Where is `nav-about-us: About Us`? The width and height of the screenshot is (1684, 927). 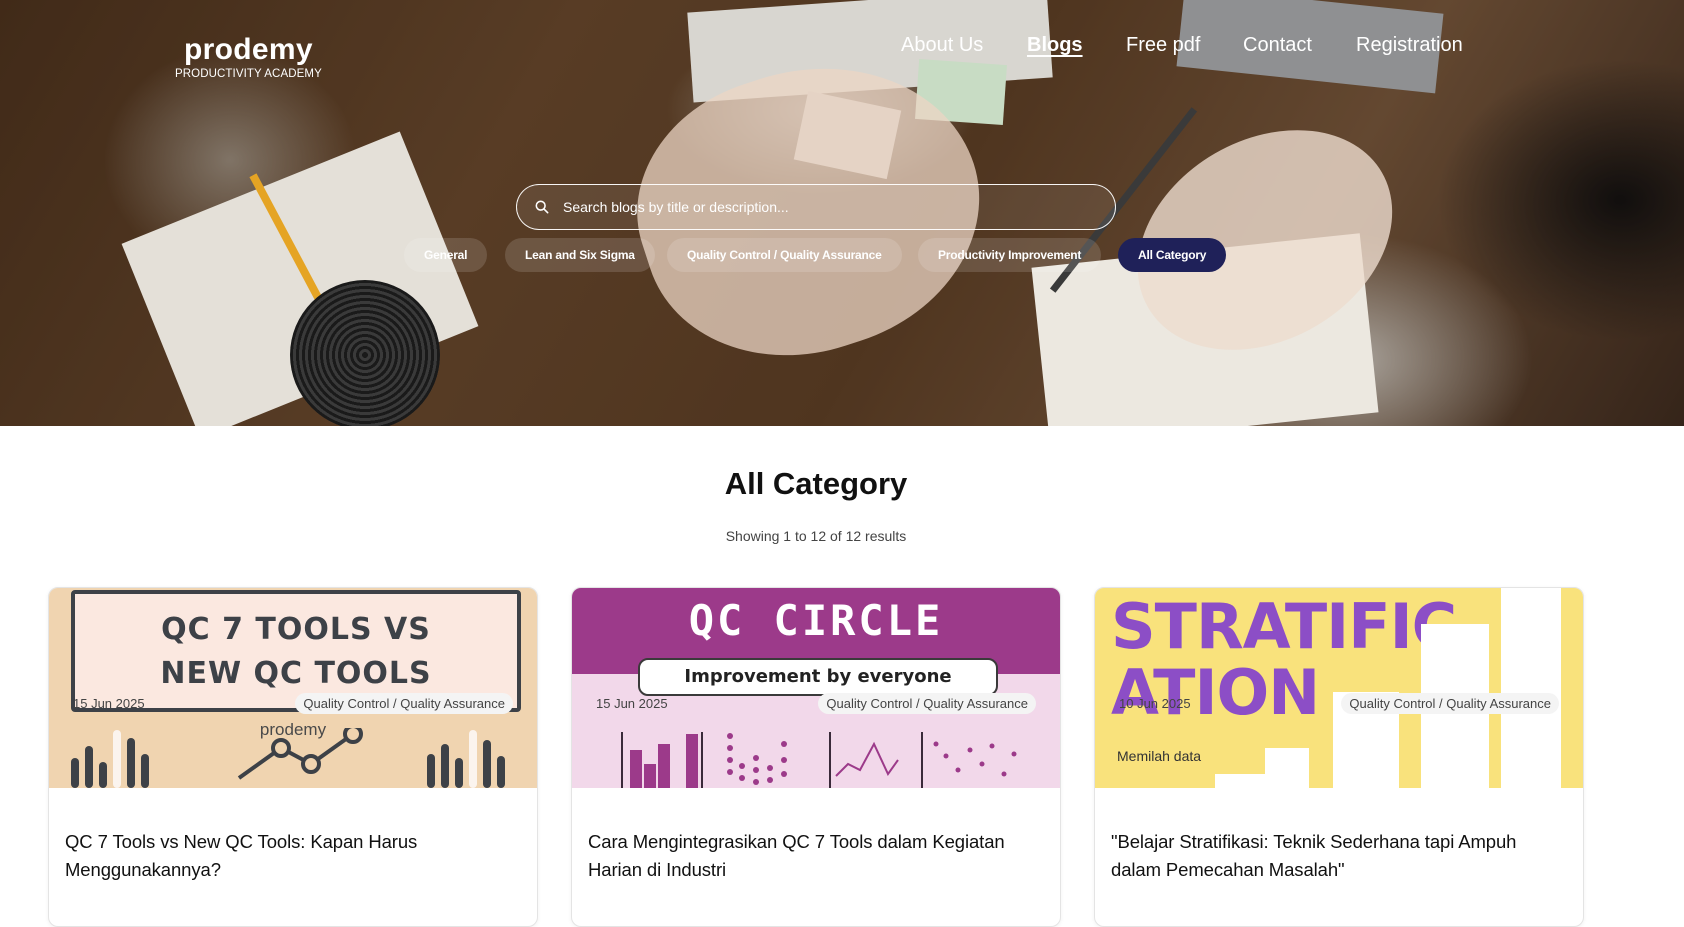 nav-about-us: About Us is located at coordinates (942, 45).